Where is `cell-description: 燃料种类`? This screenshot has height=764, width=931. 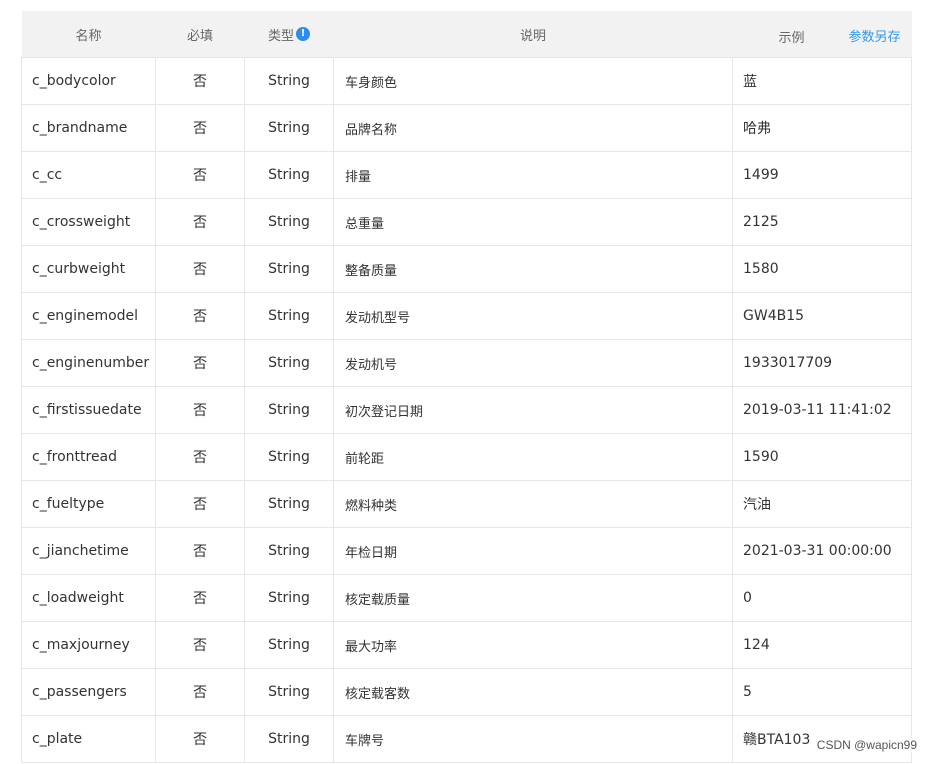
cell-description: 燃料种类 is located at coordinates (533, 504).